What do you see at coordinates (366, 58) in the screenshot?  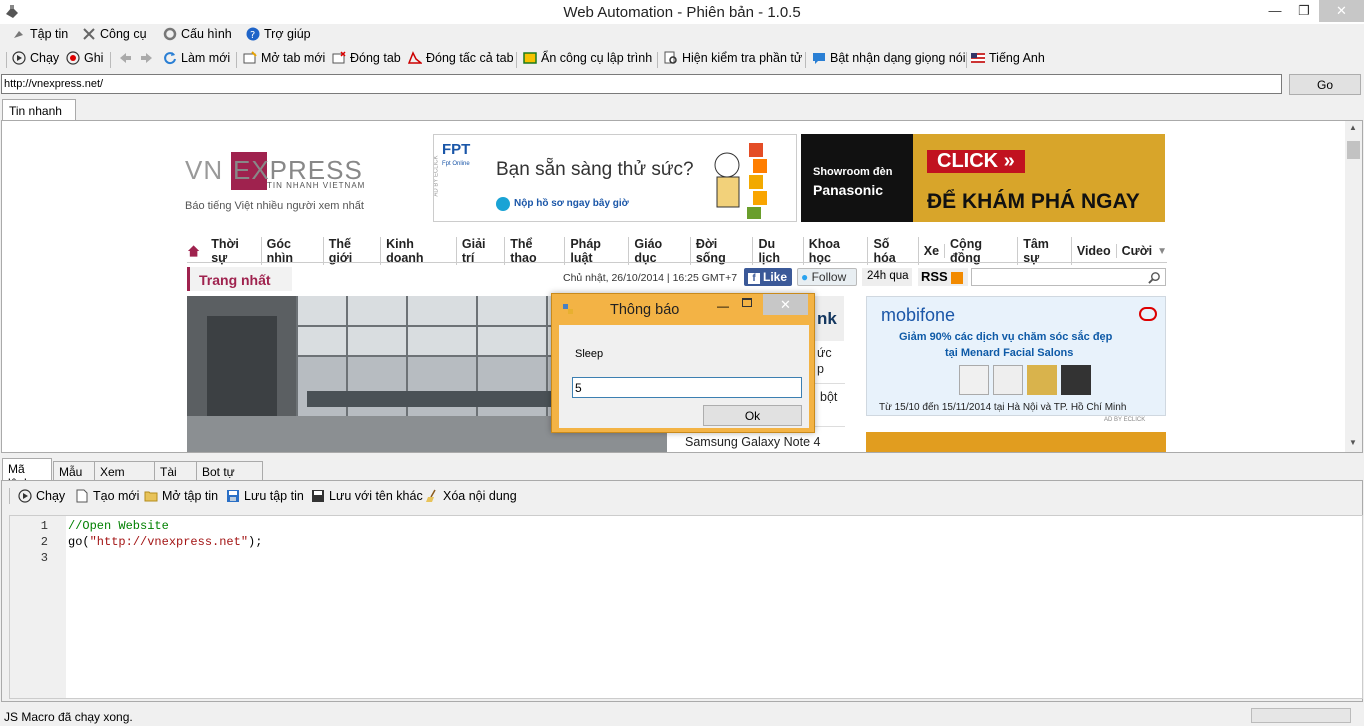 I see `close-tab-button: Đóng tab` at bounding box center [366, 58].